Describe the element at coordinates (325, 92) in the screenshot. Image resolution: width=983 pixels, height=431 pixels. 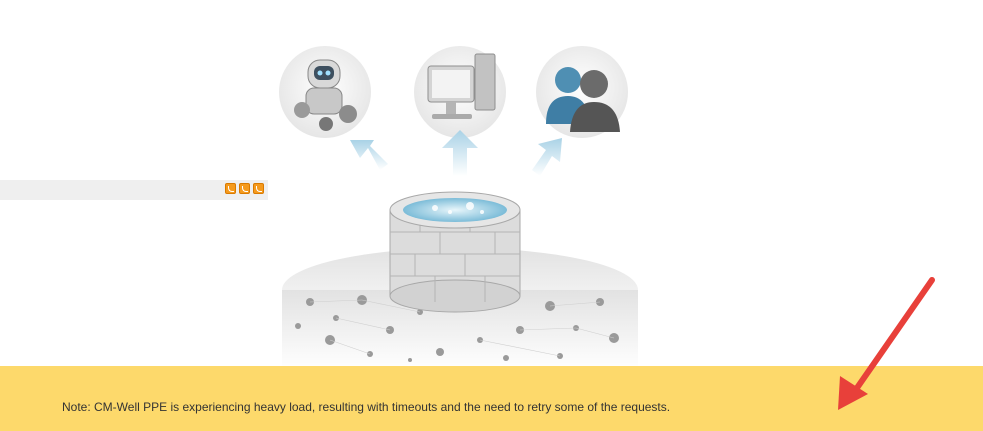
I see `robot-icon` at that location.